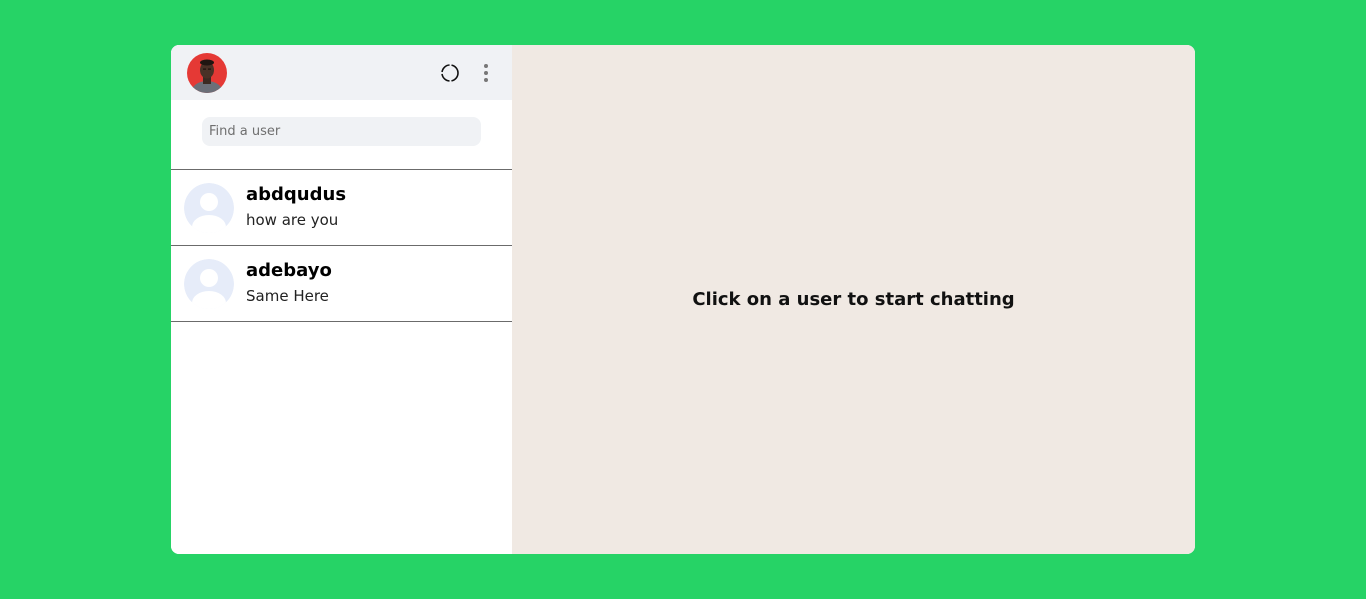 Image resolution: width=1366 pixels, height=599 pixels. What do you see at coordinates (341, 72) in the screenshot?
I see `sidebar-header` at bounding box center [341, 72].